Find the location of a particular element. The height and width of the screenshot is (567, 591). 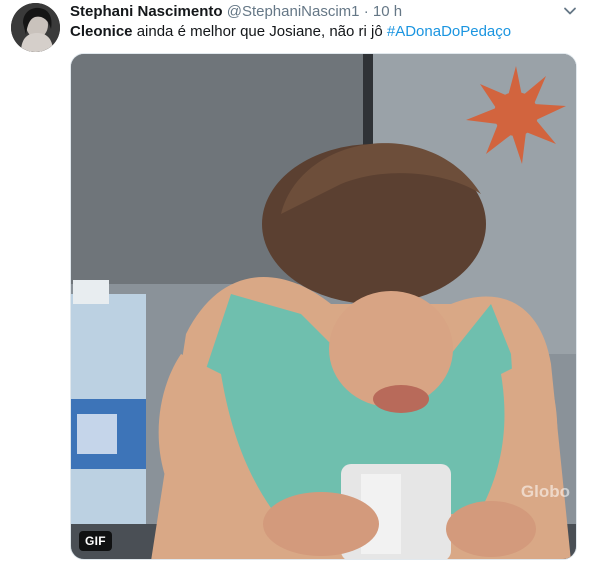

gif-badge: GIF is located at coordinates (95, 541).